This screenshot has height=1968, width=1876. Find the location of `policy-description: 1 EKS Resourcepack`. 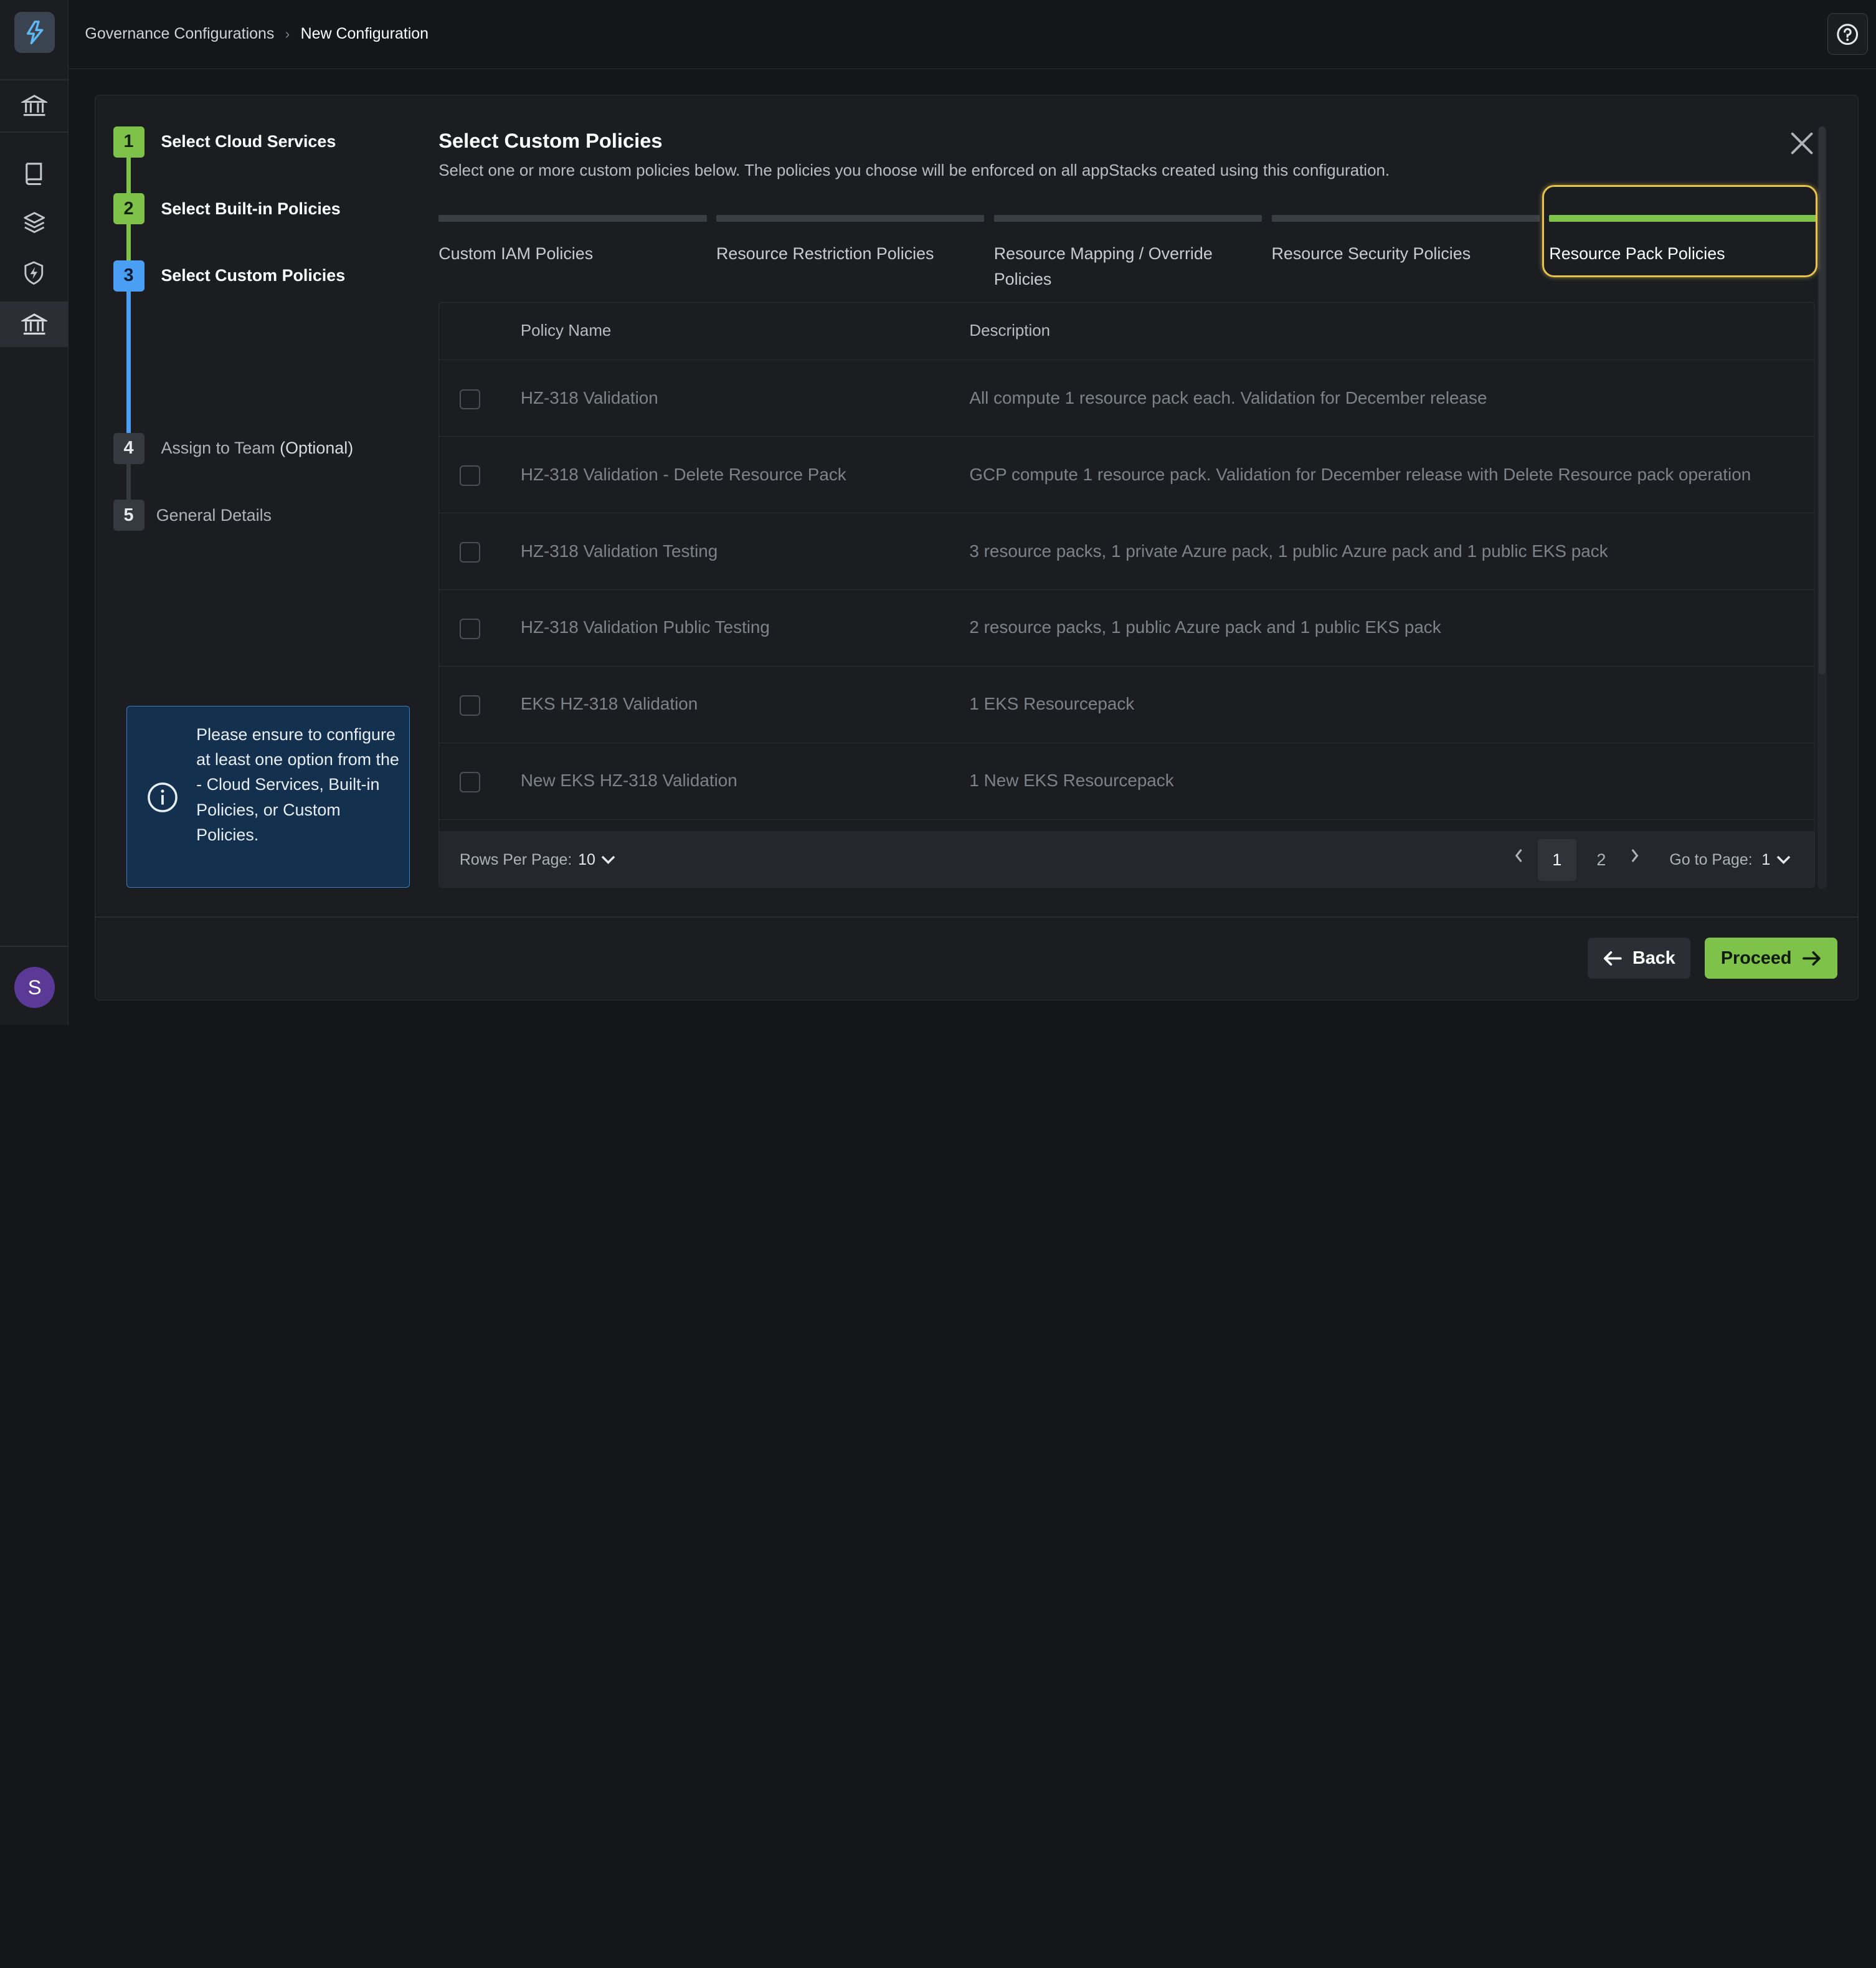

policy-description: 1 EKS Resourcepack is located at coordinates (1052, 704).